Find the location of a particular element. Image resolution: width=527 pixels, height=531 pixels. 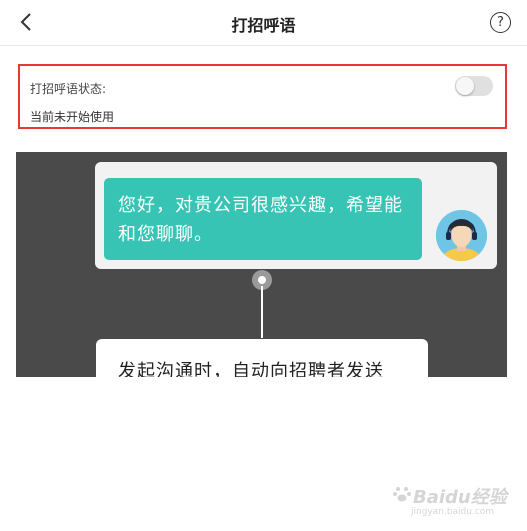

watermark: Baidu经验 jingyan.baidu.com is located at coordinates (453, 502).